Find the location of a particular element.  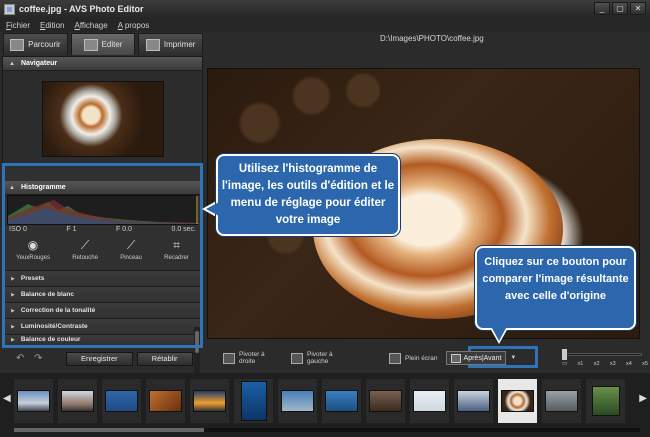

menu-affichage: Affichage is located at coordinates (90, 25).